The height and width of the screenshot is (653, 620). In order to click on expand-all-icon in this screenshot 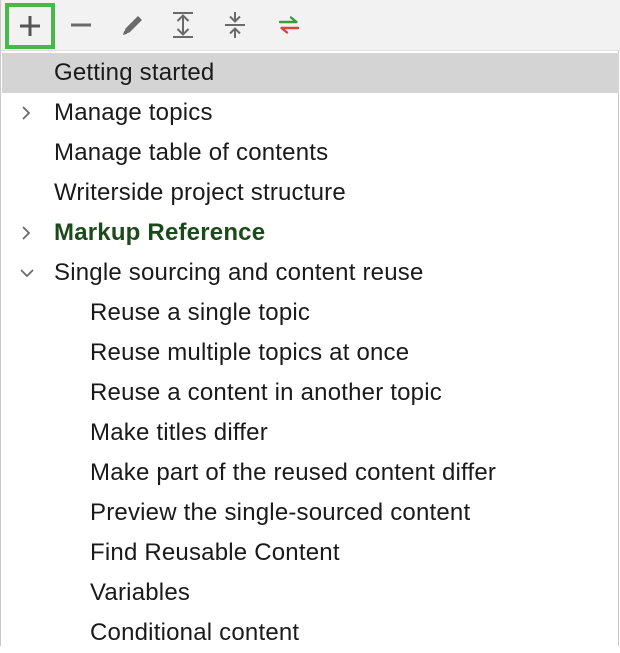, I will do `click(183, 25)`.